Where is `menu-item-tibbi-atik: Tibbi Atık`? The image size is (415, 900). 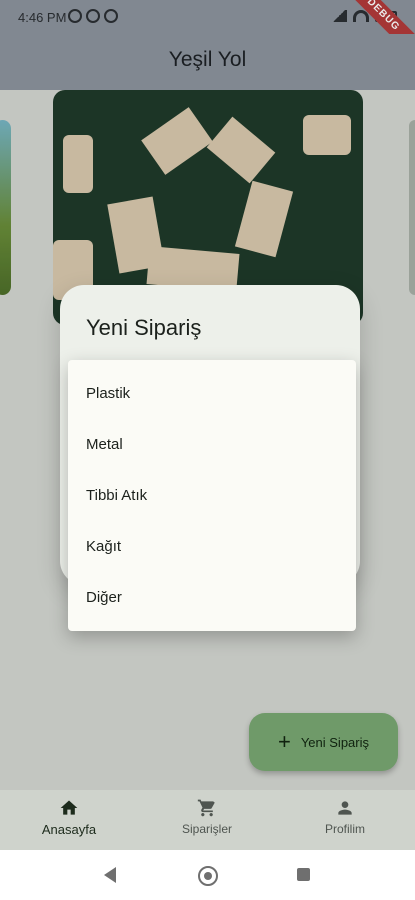 menu-item-tibbi-atik: Tibbi Atık is located at coordinates (212, 495).